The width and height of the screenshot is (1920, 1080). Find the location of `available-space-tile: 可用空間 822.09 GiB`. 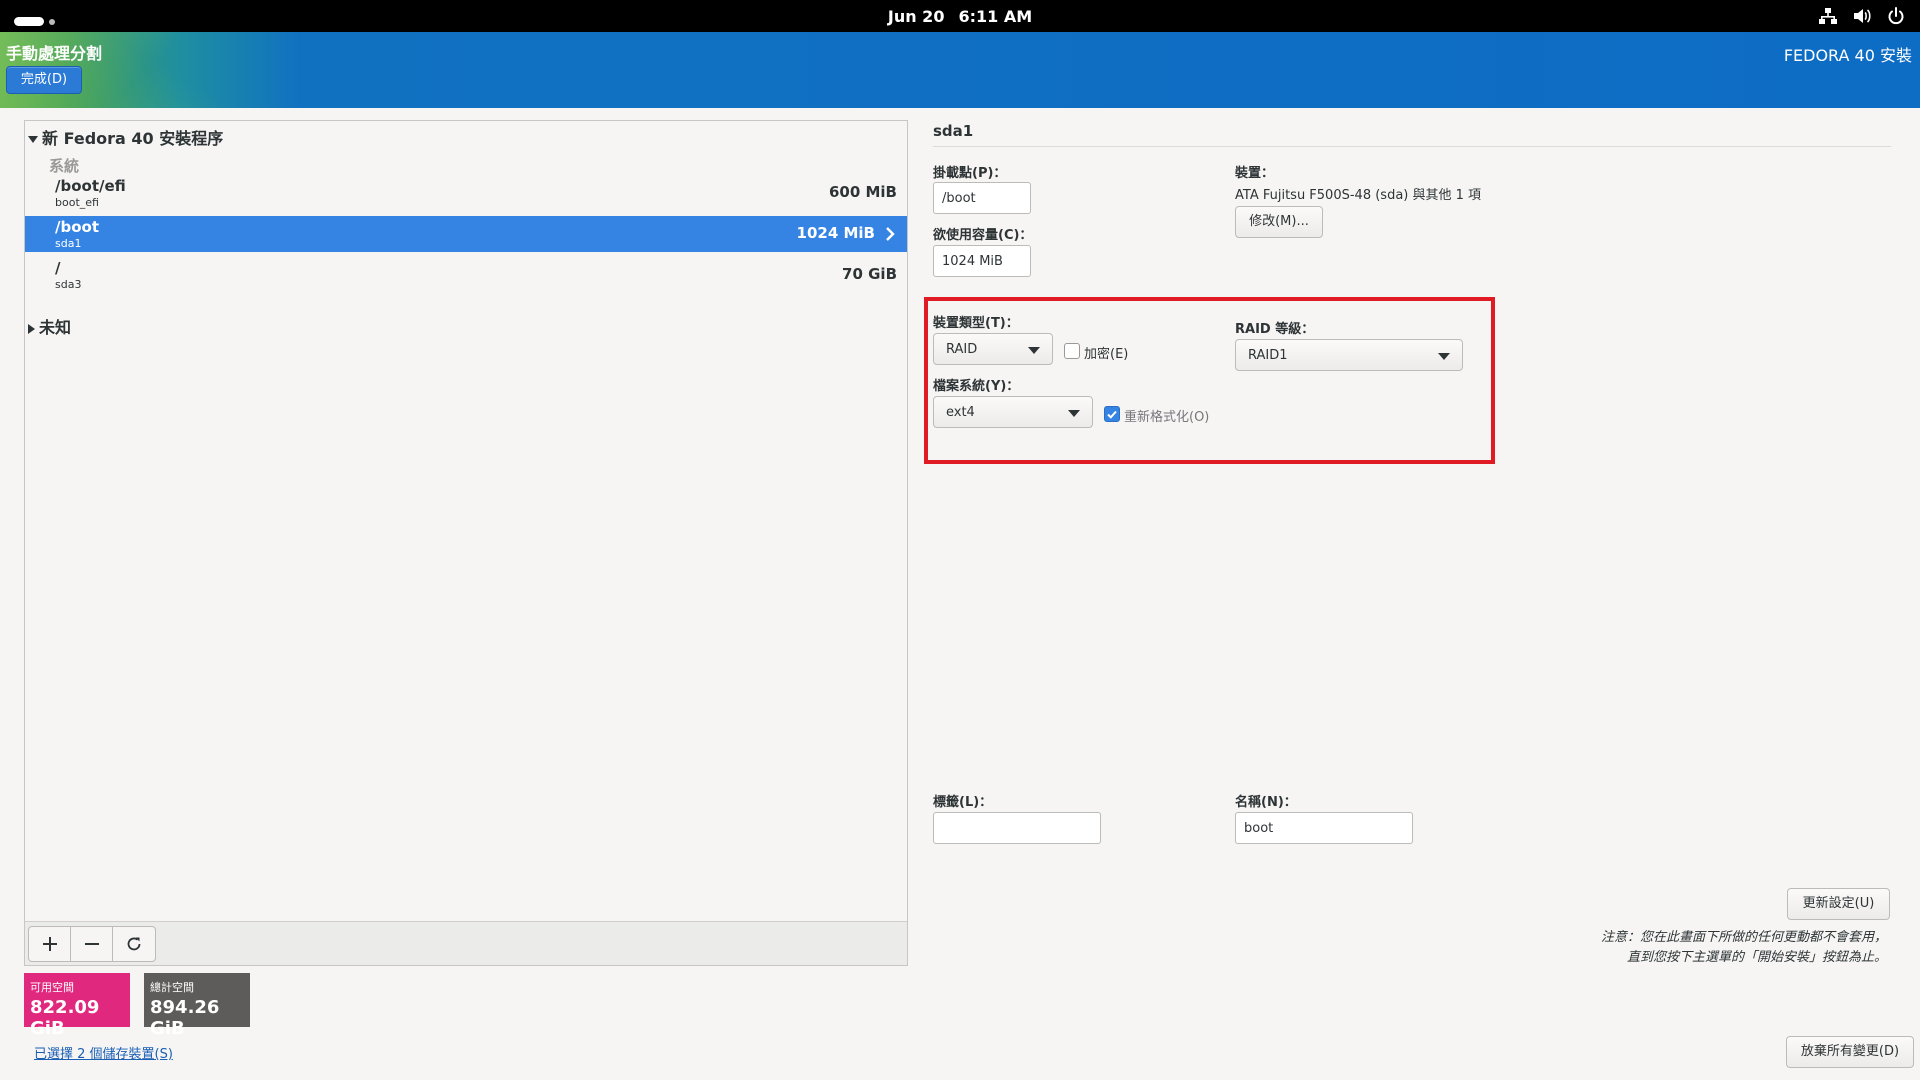

available-space-tile: 可用空間 822.09 GiB is located at coordinates (77, 1006).